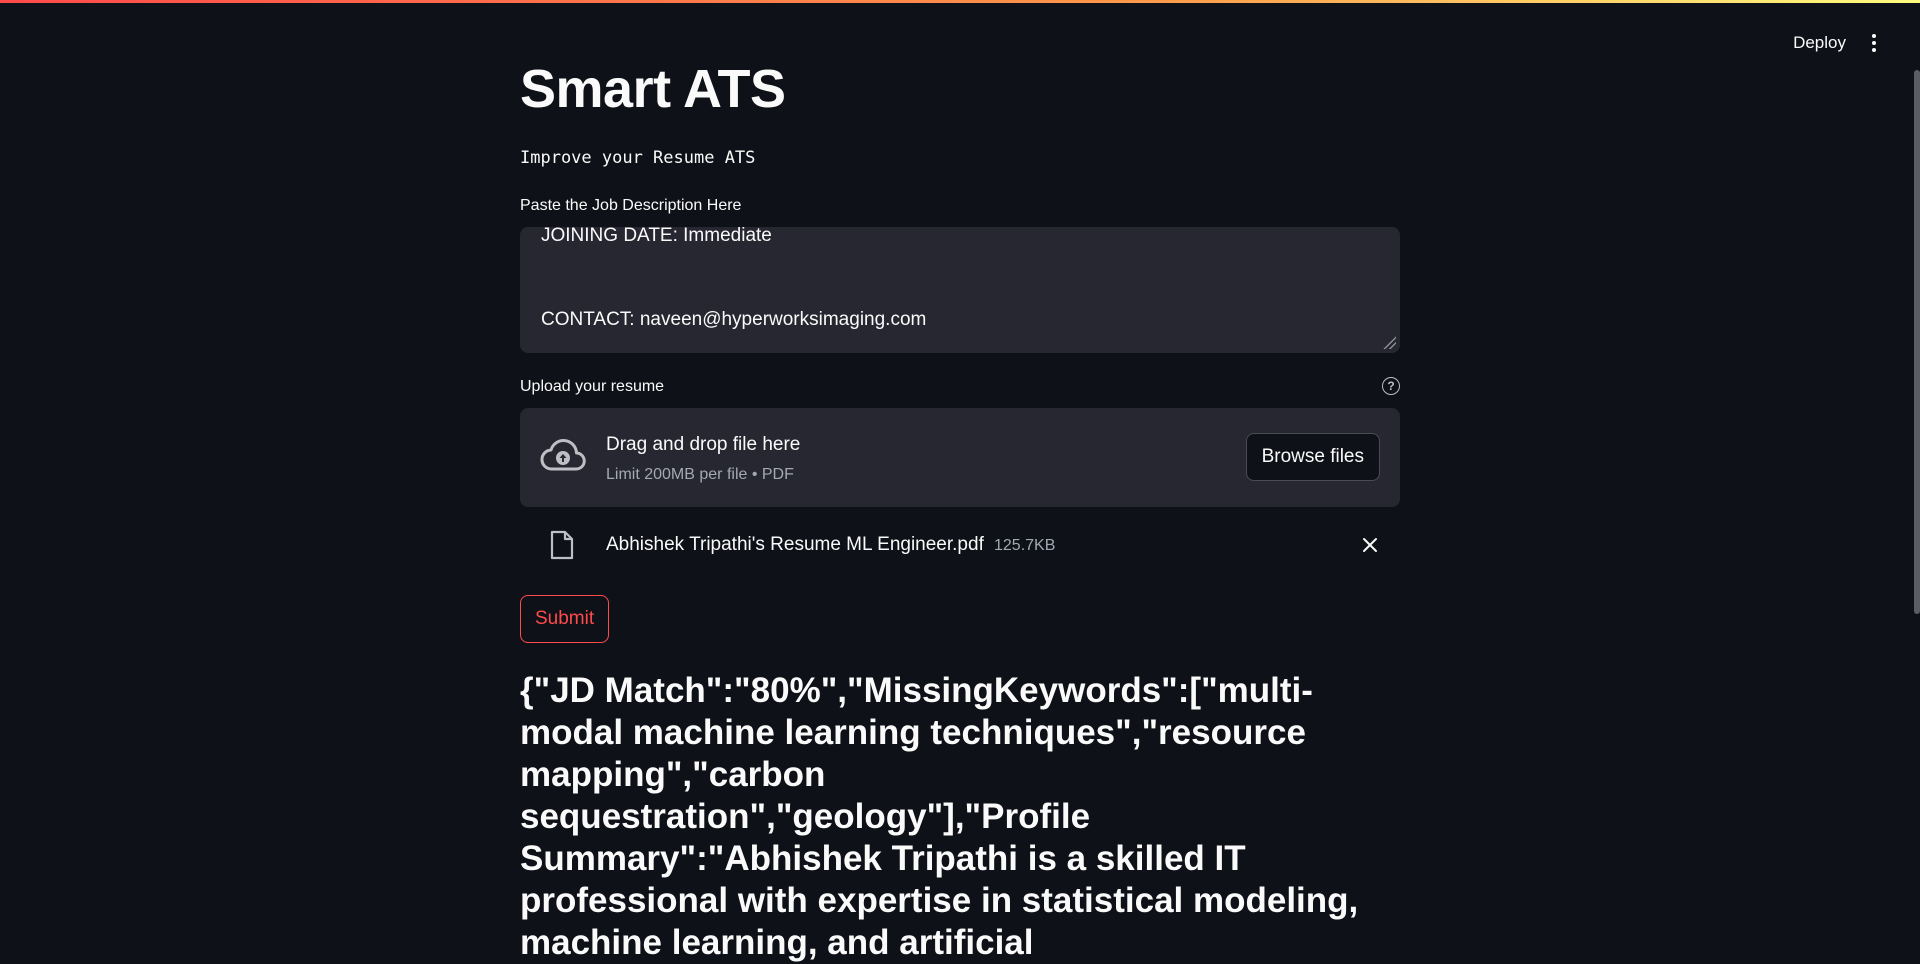  I want to click on upload-resume-label: Upload your resume, so click(592, 386).